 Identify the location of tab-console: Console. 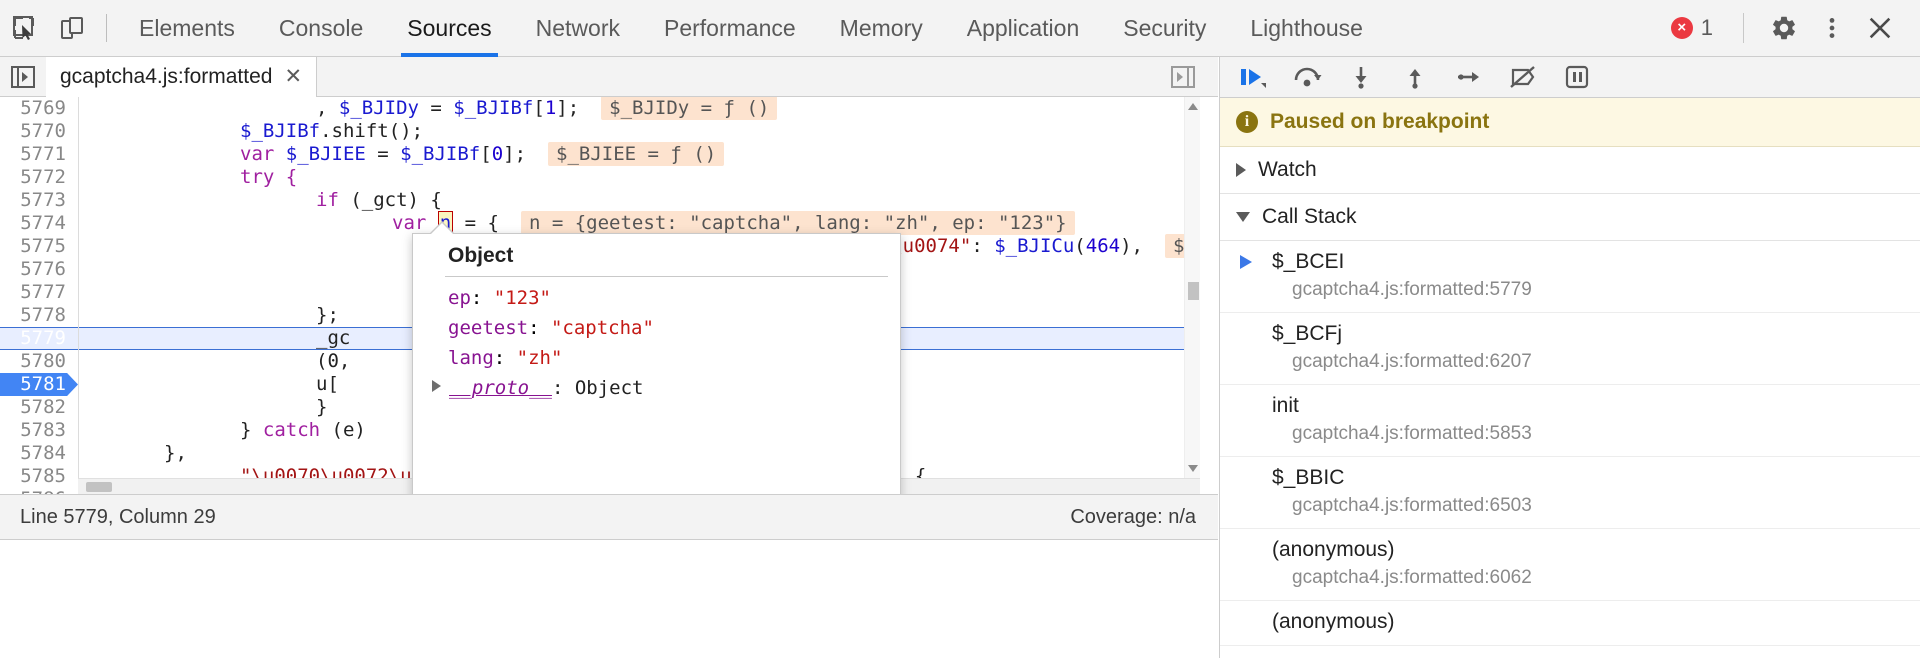
(321, 28).